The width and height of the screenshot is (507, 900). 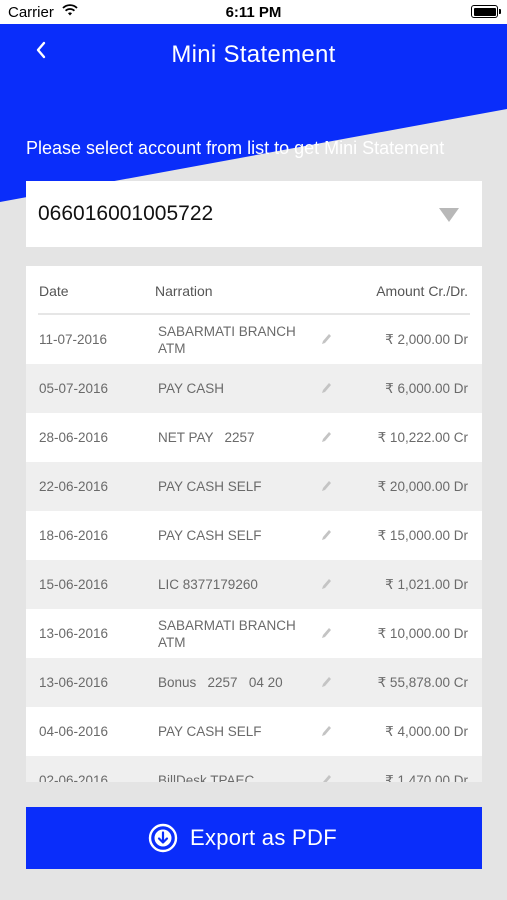 I want to click on row-narration: BillDesk TPAEC, so click(x=206, y=777).